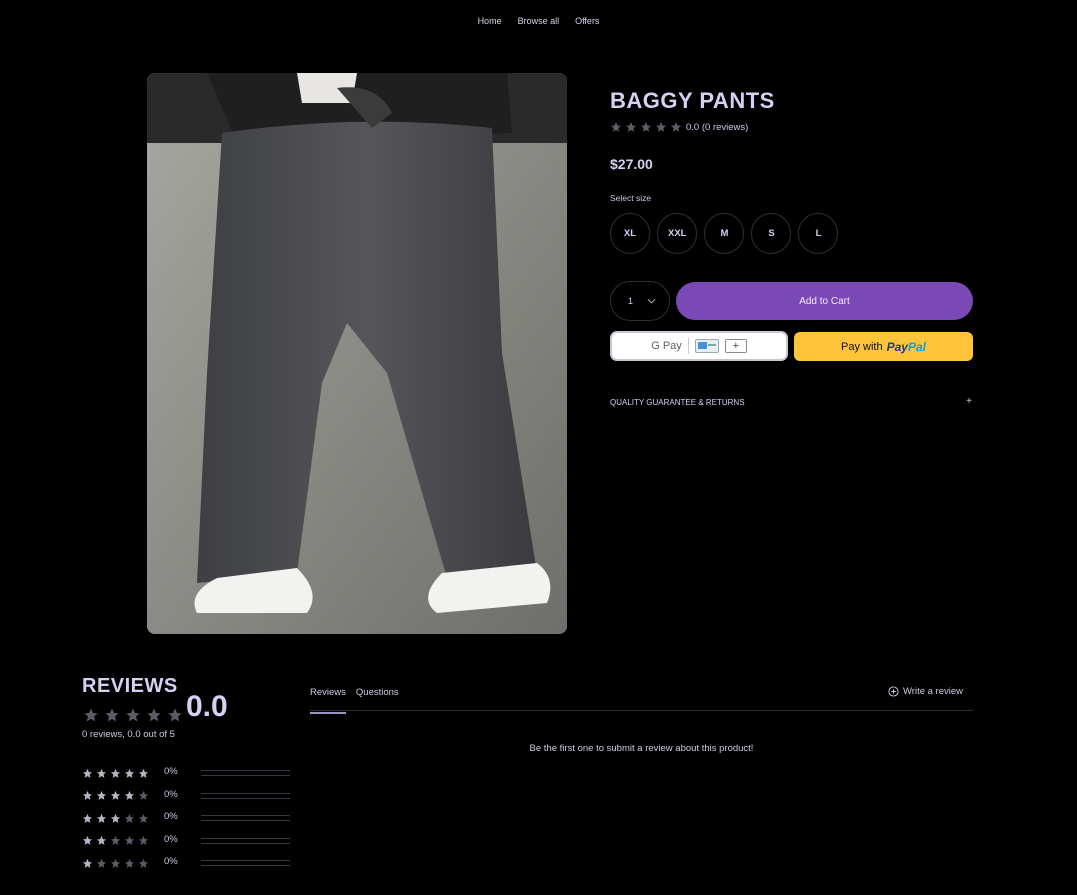  Describe the element at coordinates (688, 346) in the screenshot. I see `divider` at that location.